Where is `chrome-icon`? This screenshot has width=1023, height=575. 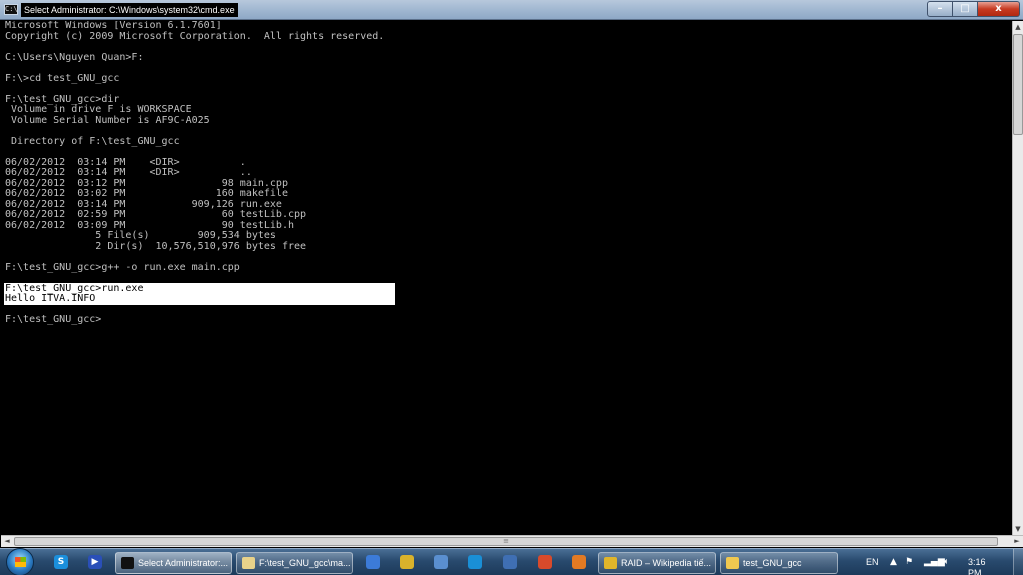 chrome-icon is located at coordinates (610, 563).